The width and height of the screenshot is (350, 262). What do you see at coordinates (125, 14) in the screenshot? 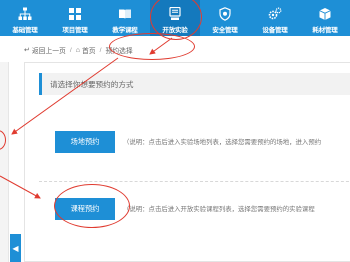
I see `book-icon` at bounding box center [125, 14].